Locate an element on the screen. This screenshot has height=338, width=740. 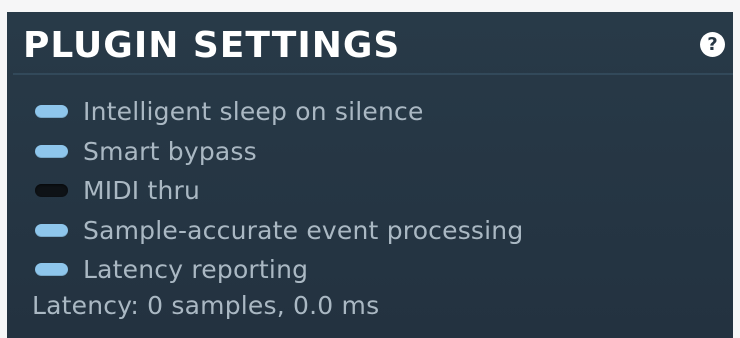
option-smart-bypass: Smart bypass is located at coordinates (279, 152).